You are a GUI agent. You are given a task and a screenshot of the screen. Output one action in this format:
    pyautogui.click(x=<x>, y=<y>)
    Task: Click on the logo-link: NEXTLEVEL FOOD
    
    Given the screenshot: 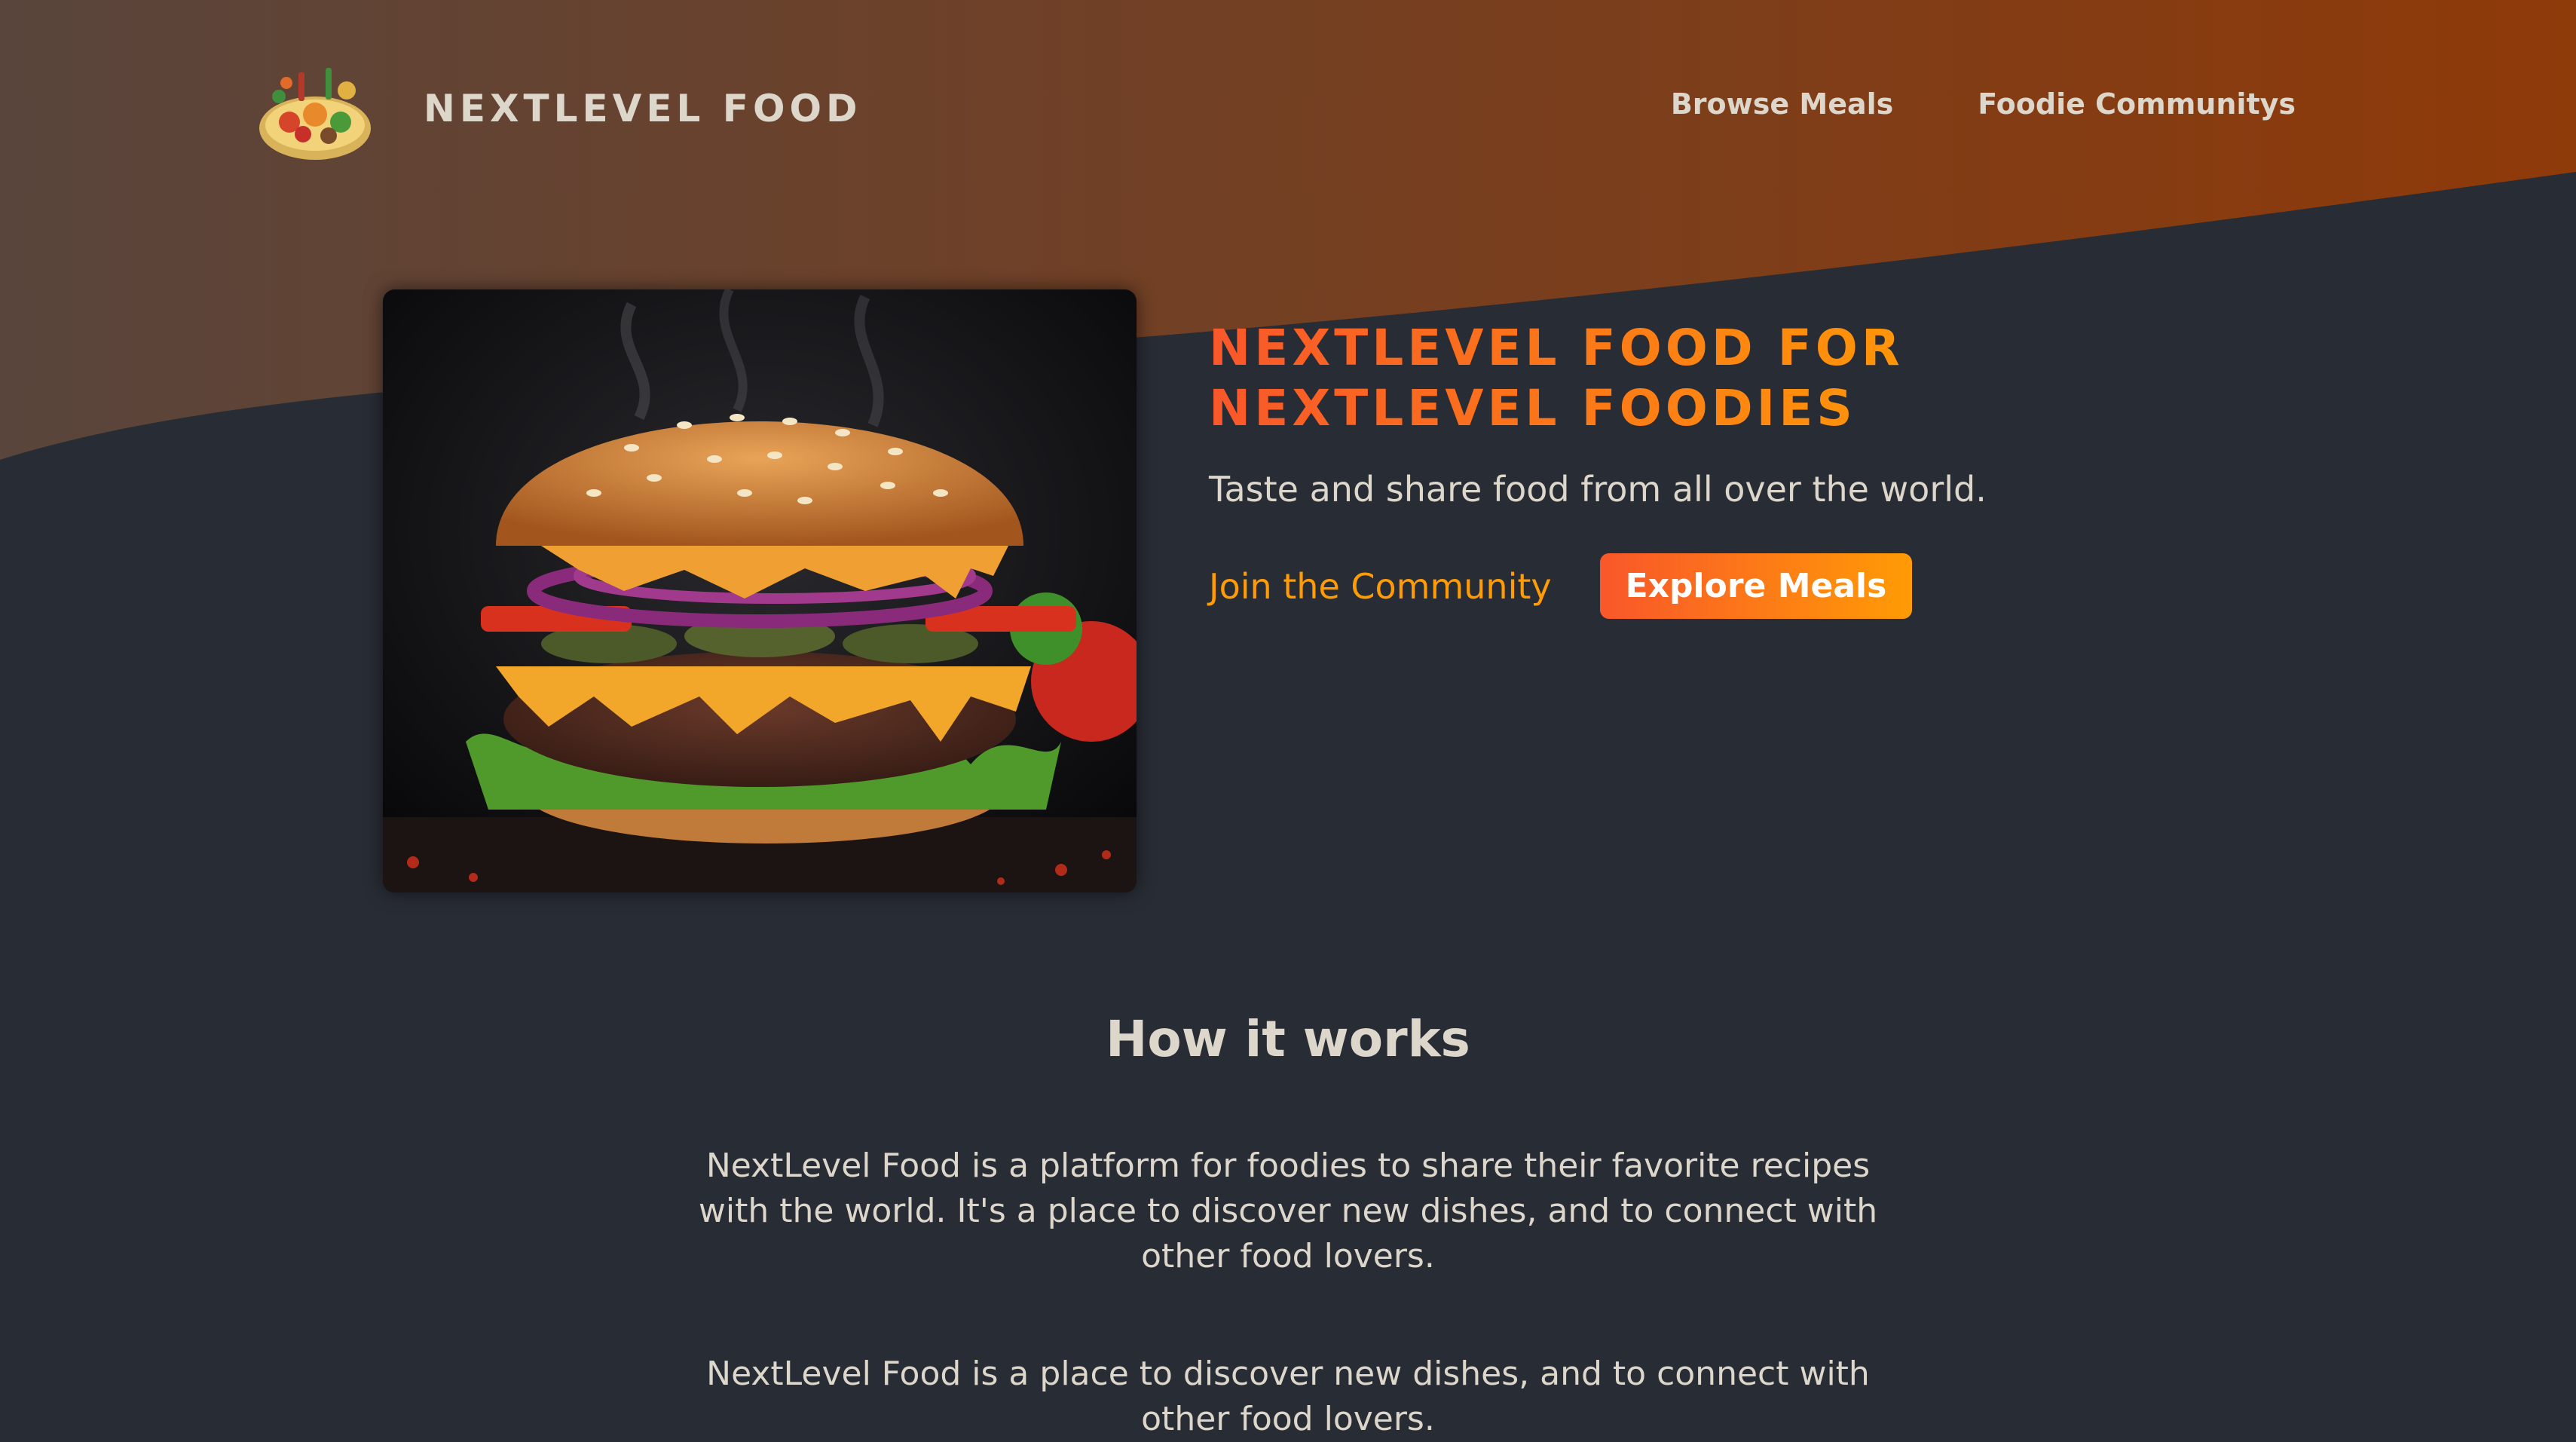 What is the action you would take?
    pyautogui.click(x=558, y=108)
    